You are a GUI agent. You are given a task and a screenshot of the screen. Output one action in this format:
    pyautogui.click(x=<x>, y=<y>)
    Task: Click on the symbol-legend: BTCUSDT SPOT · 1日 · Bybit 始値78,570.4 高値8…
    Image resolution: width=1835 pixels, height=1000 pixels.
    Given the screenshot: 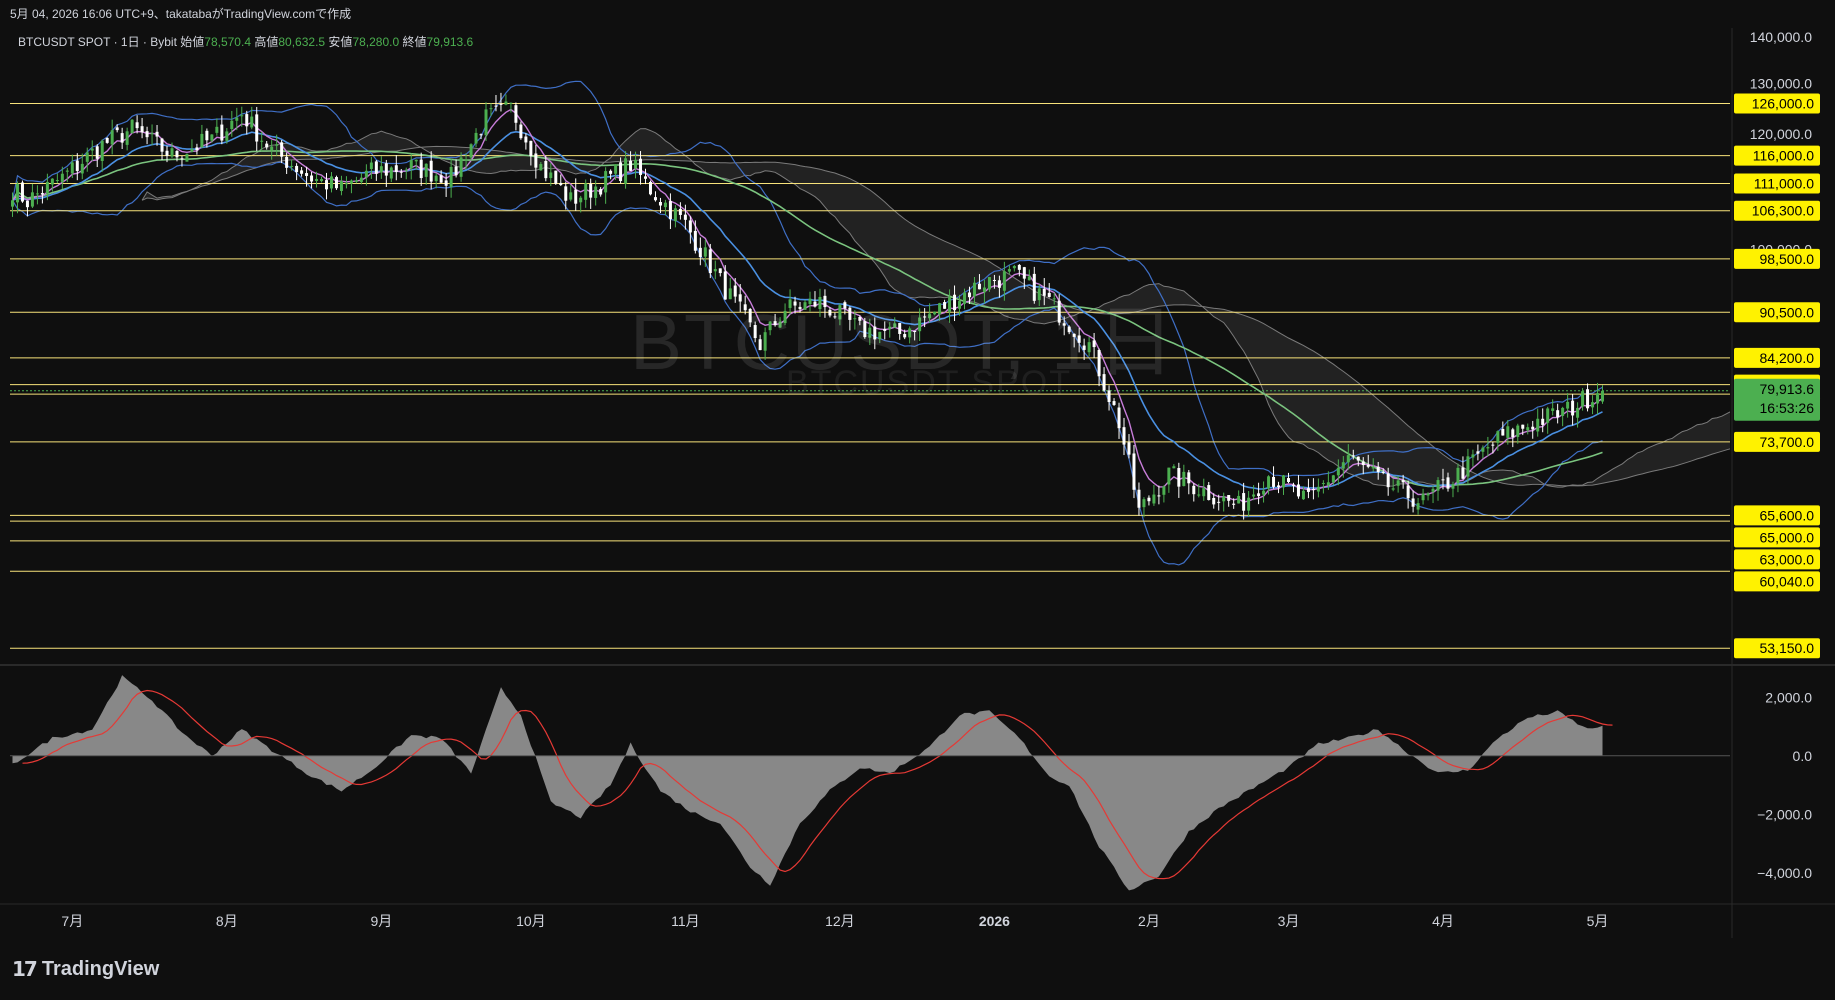 What is the action you would take?
    pyautogui.click(x=245, y=41)
    